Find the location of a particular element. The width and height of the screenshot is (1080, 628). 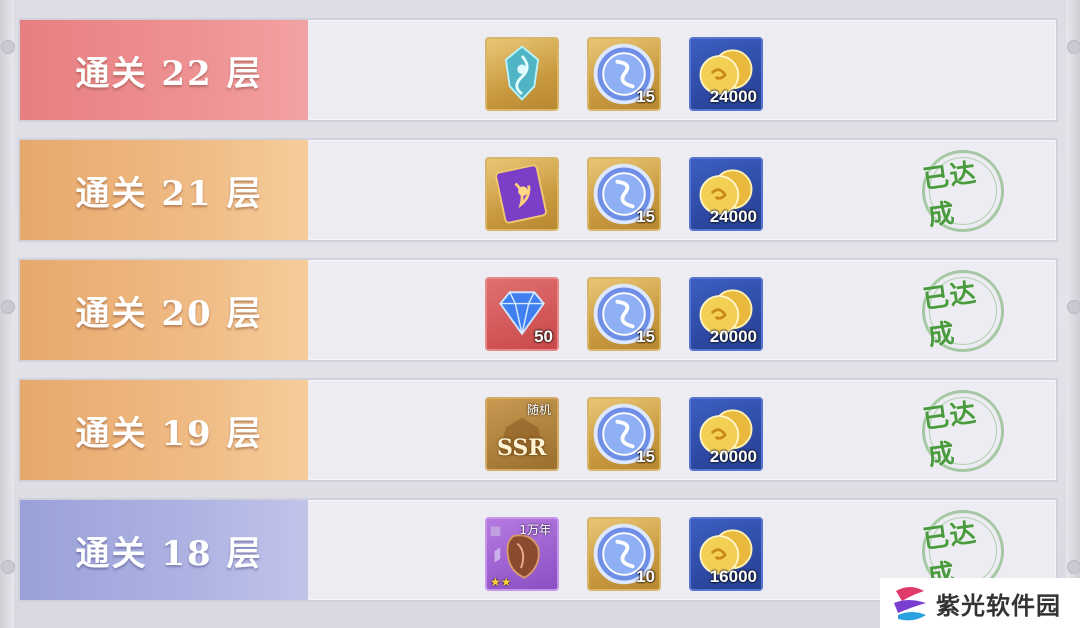

floor-banner: 通关 22 层 is located at coordinates (164, 70).